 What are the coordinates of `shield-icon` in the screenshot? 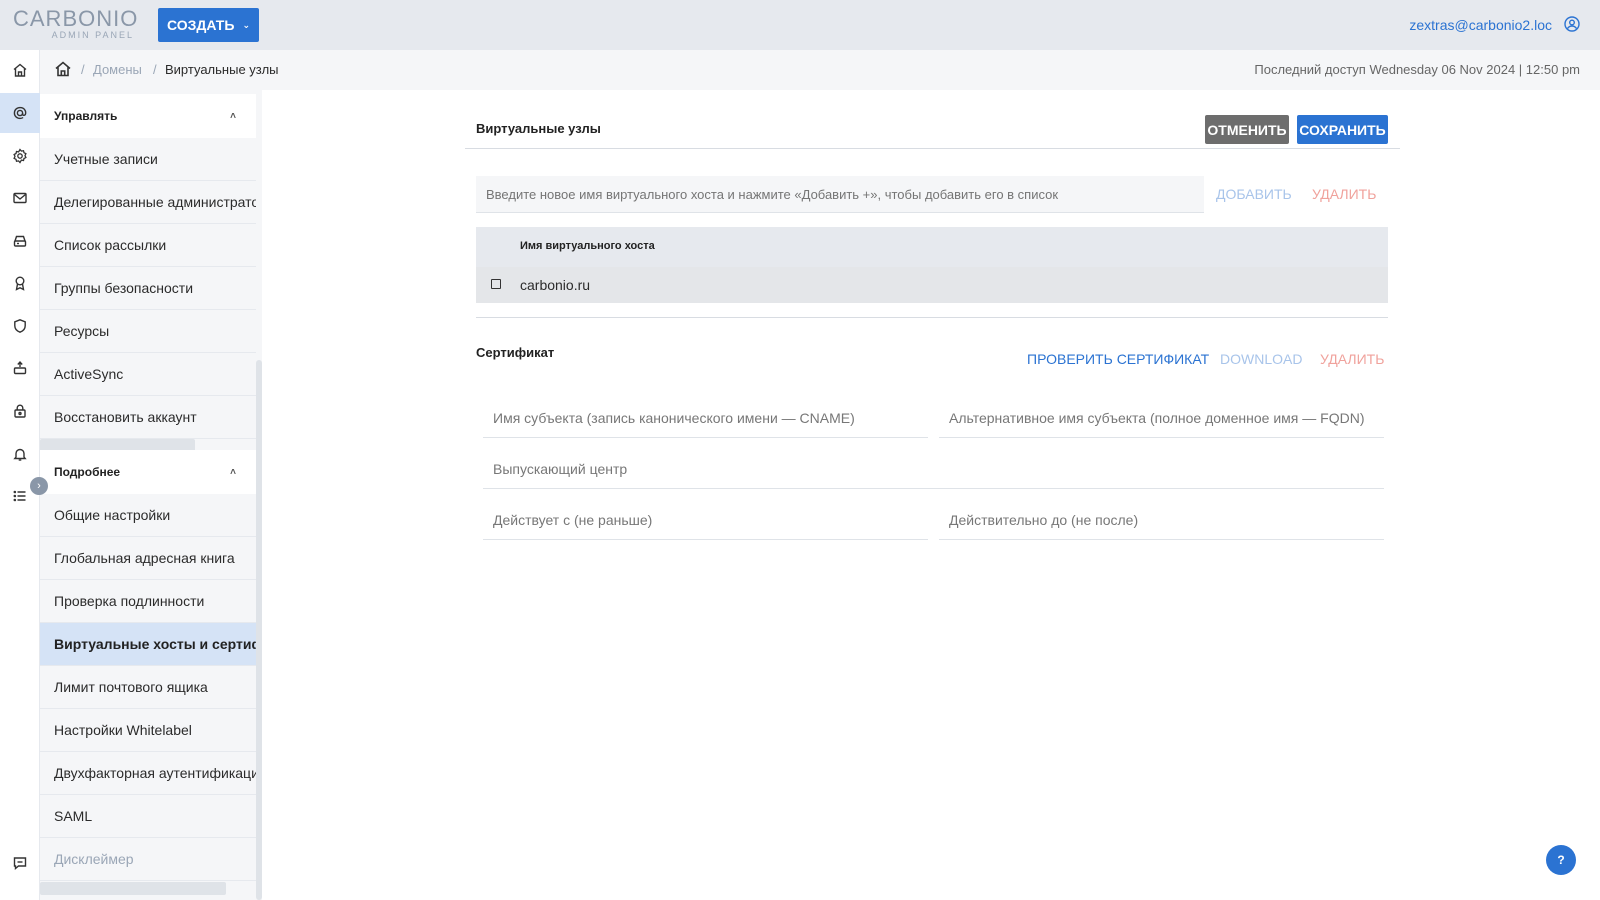 It's located at (20, 326).